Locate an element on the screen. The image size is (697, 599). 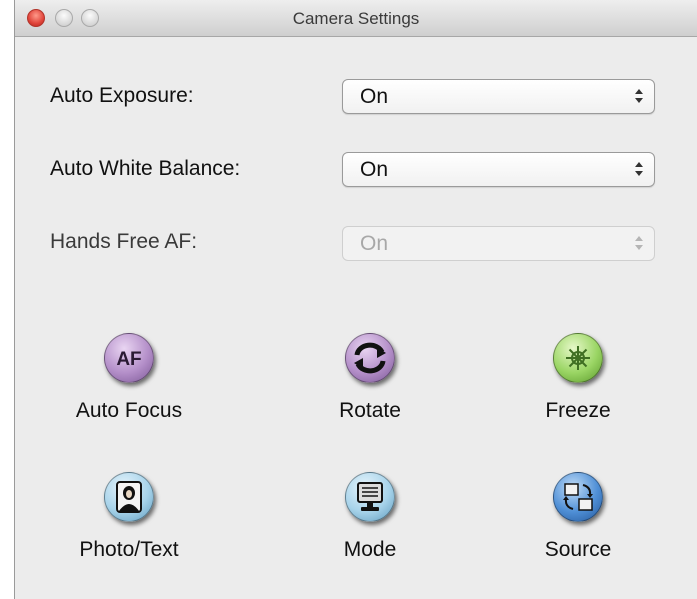
af-icon: AF is located at coordinates (129, 358).